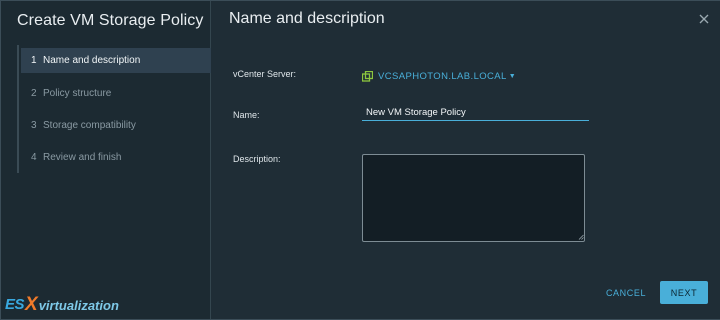 Image resolution: width=720 pixels, height=320 pixels. What do you see at coordinates (15, 304) in the screenshot?
I see `watermark-text: ES` at bounding box center [15, 304].